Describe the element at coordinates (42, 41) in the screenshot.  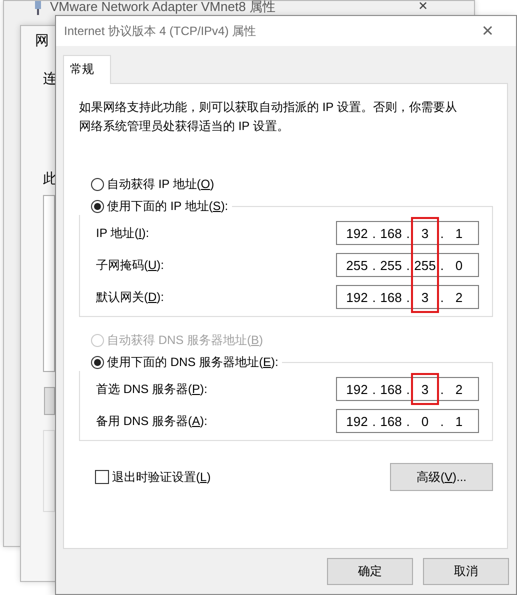
I see `label-text: 网` at that location.